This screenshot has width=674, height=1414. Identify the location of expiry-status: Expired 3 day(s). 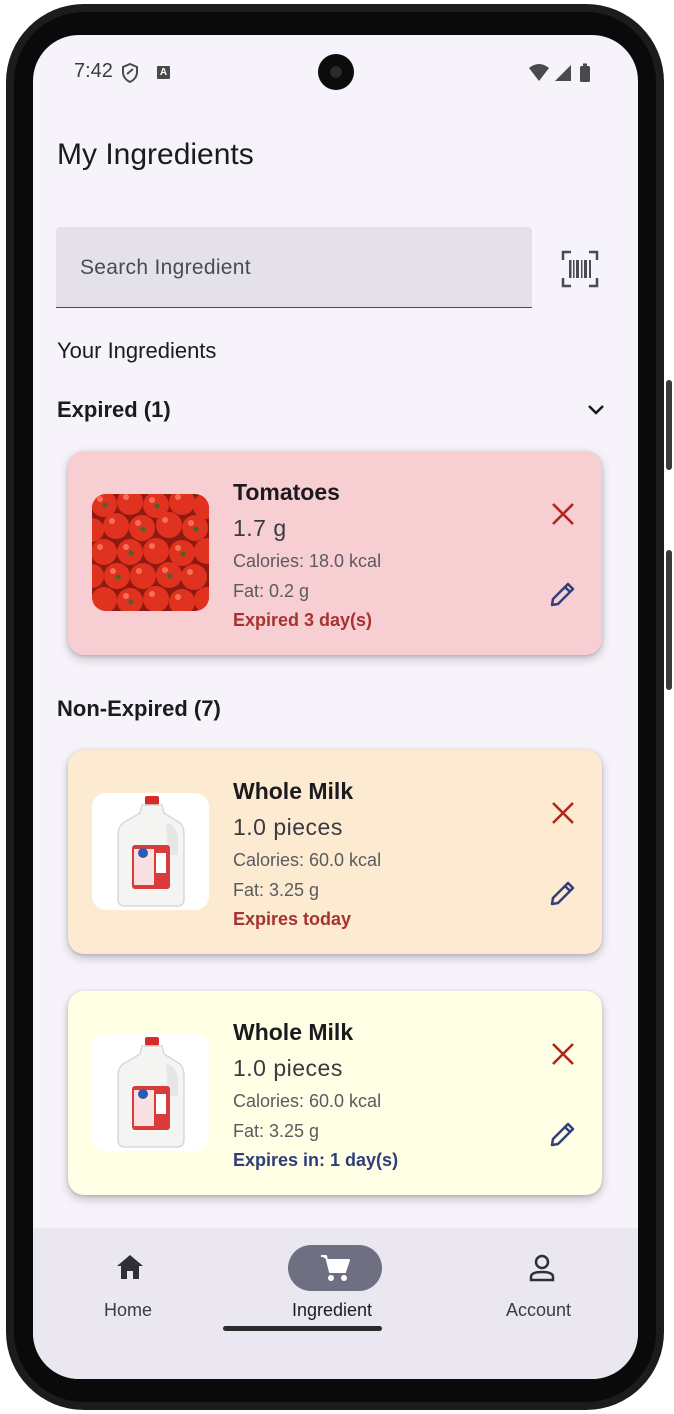
(303, 620).